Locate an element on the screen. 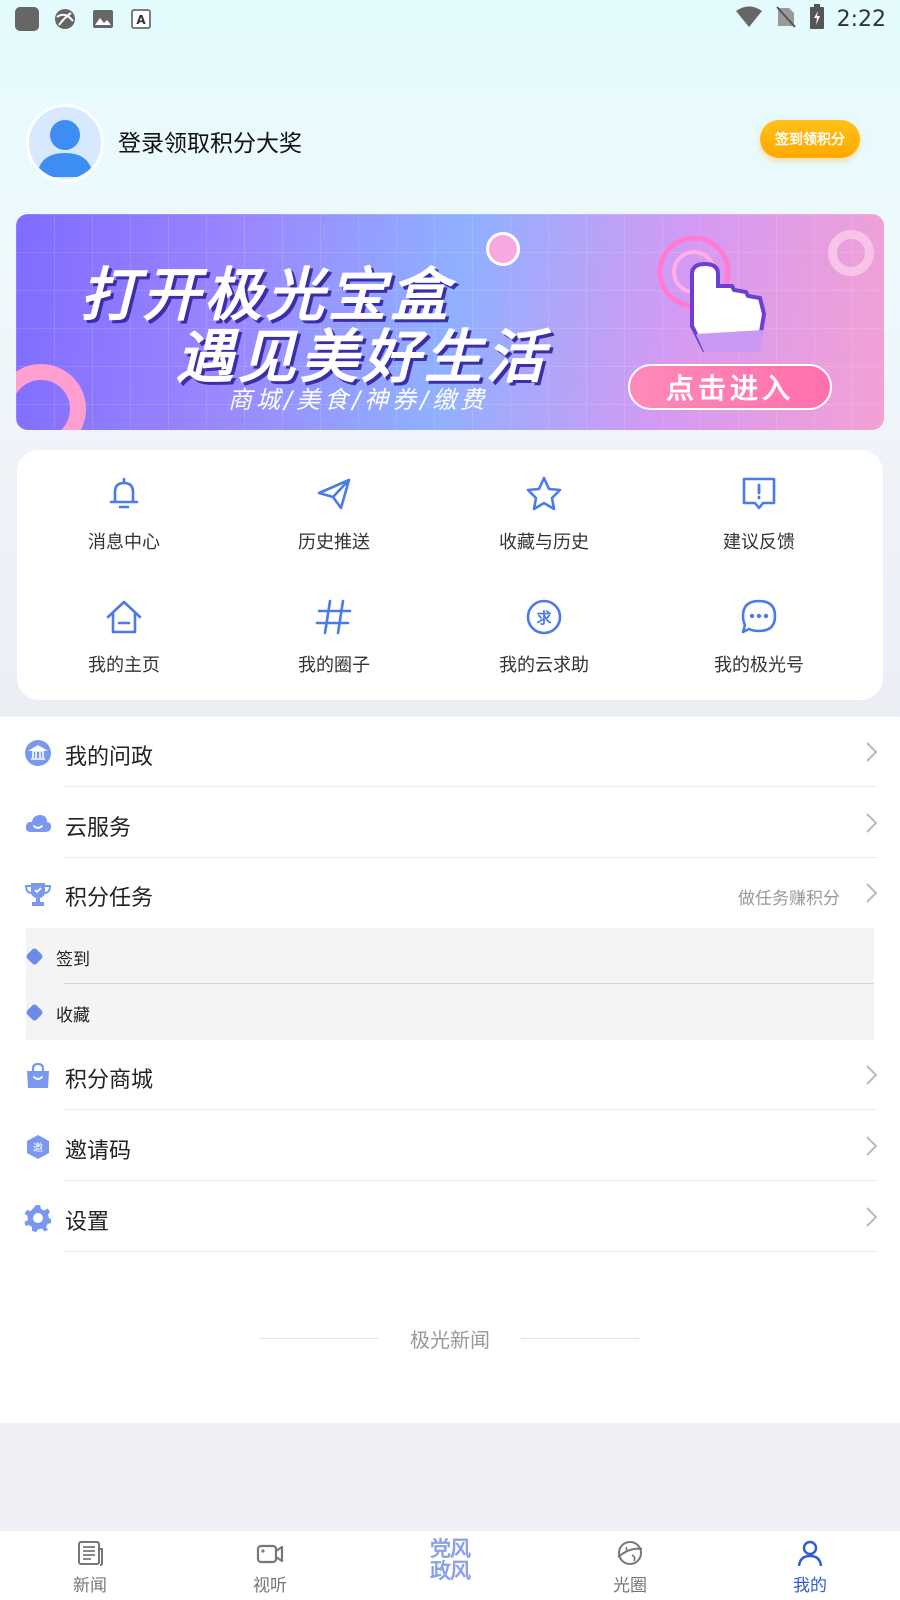 The image size is (900, 1600). grid-item-label: 我的主页 is located at coordinates (124, 665).